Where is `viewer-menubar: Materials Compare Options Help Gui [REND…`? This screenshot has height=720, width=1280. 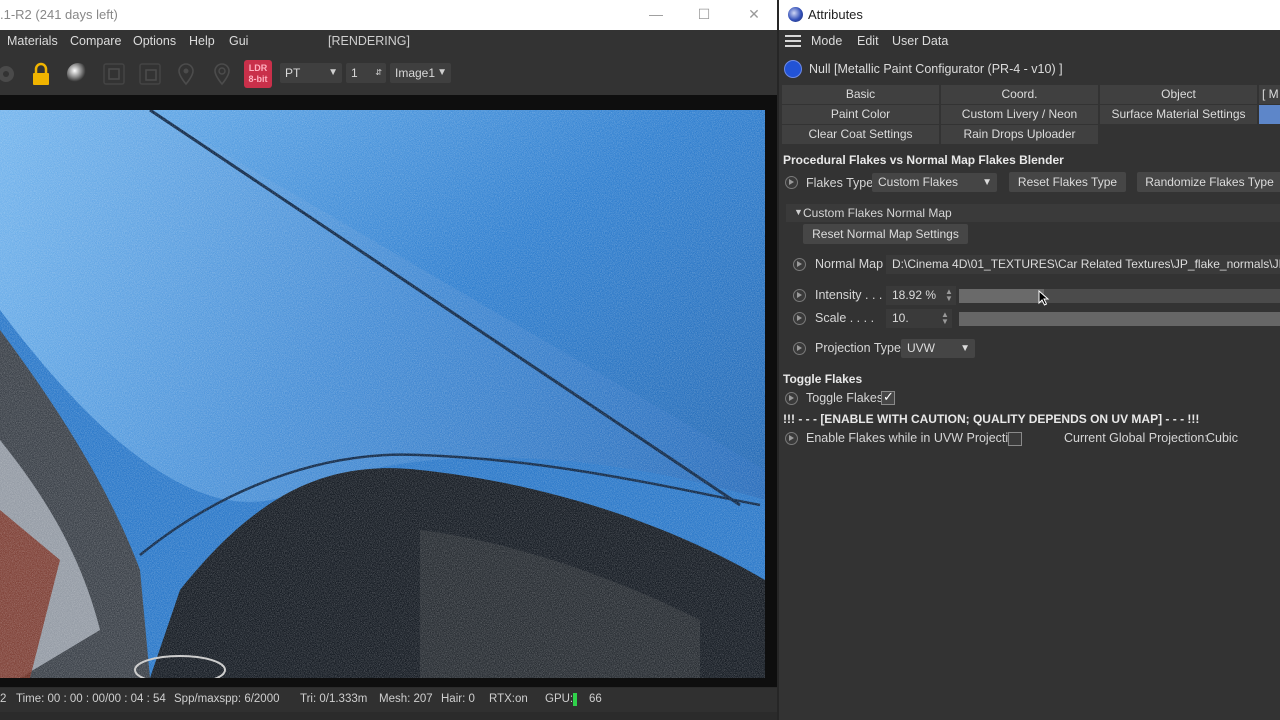 viewer-menubar: Materials Compare Options Help Gui [REND… is located at coordinates (388, 41).